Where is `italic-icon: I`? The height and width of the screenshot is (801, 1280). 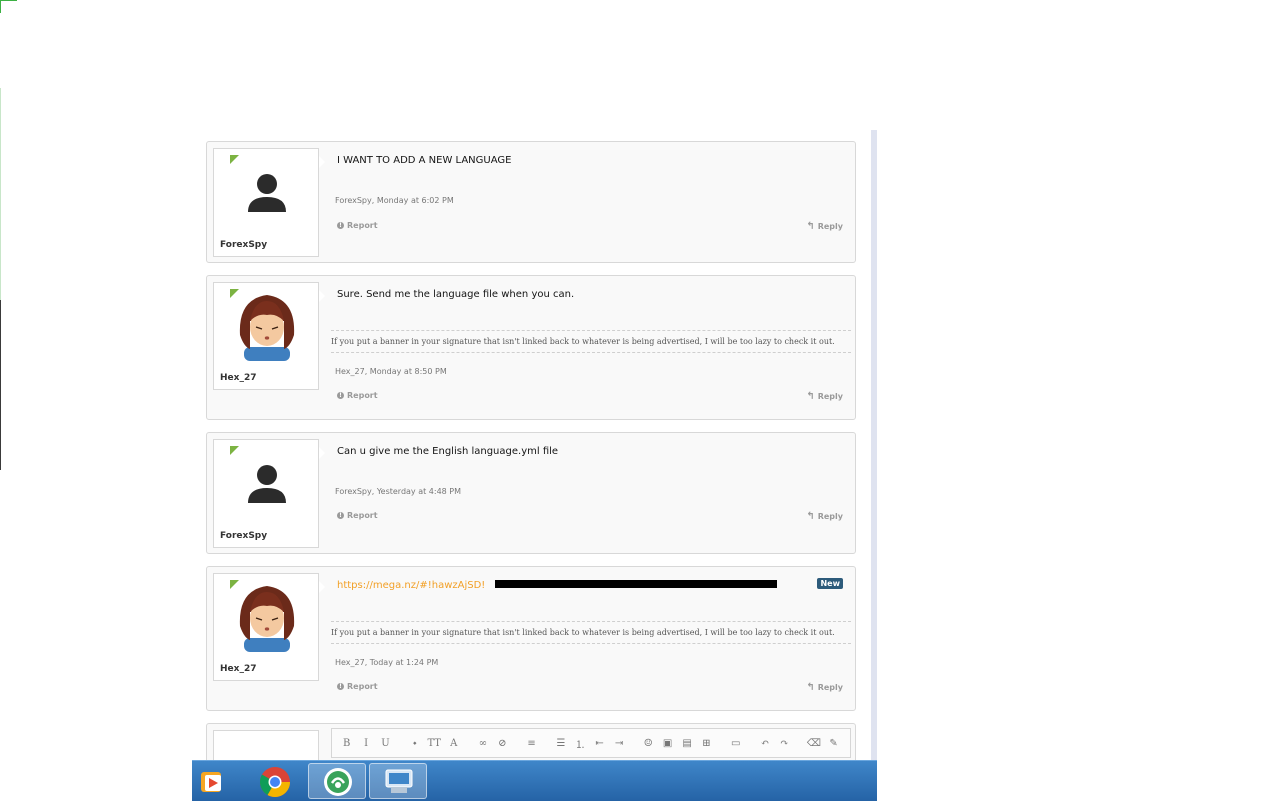 italic-icon: I is located at coordinates (365, 743).